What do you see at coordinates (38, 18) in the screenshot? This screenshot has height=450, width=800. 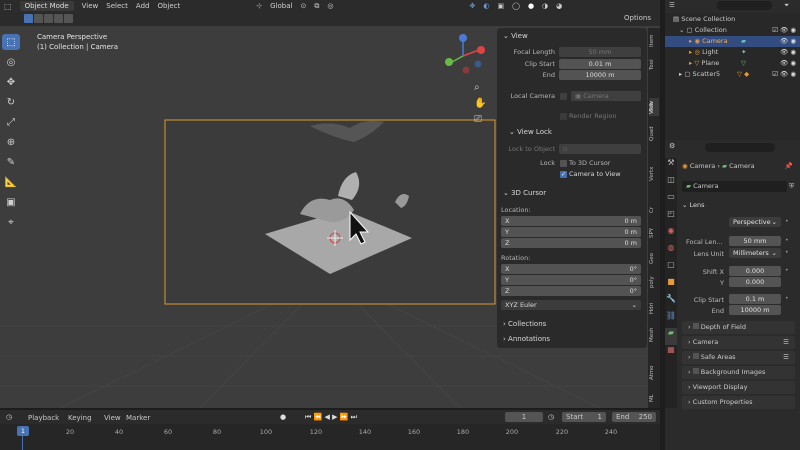 I see `select-extend-icon` at bounding box center [38, 18].